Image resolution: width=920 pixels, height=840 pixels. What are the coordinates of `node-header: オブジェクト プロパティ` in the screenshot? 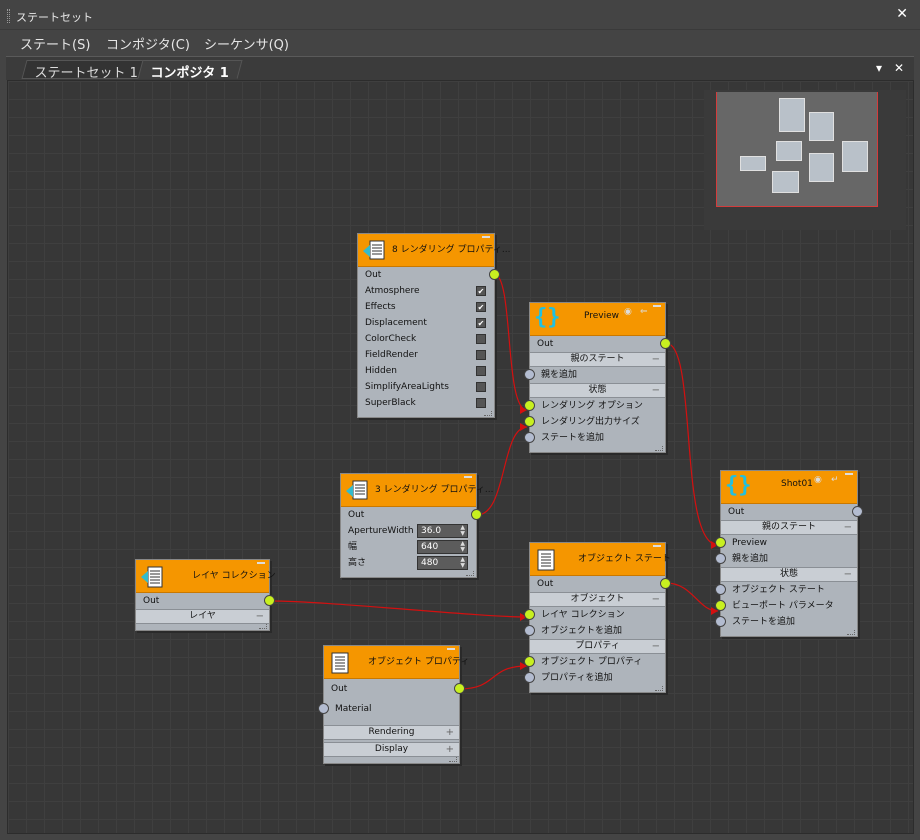 It's located at (396, 662).